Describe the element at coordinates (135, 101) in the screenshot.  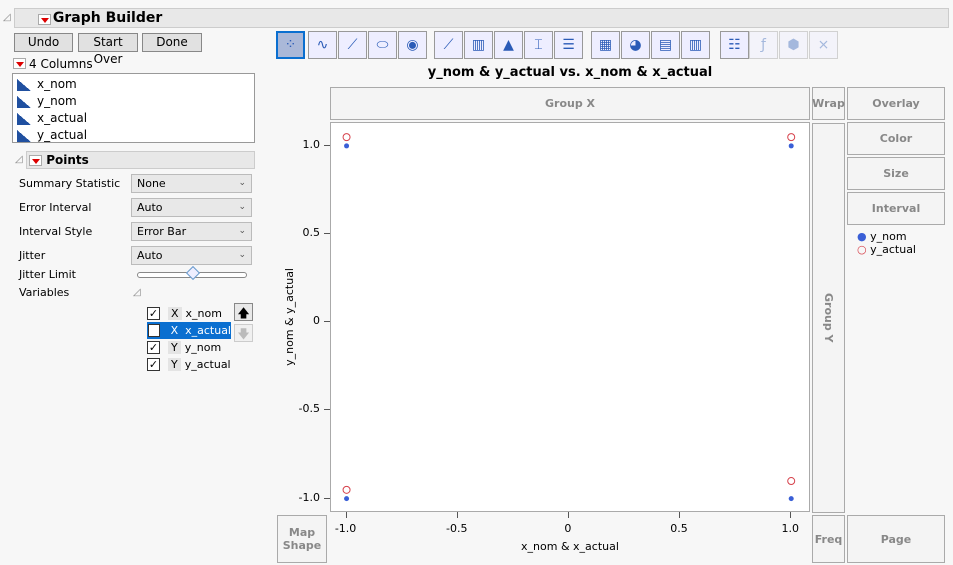
I see `column-item: y_nom` at that location.